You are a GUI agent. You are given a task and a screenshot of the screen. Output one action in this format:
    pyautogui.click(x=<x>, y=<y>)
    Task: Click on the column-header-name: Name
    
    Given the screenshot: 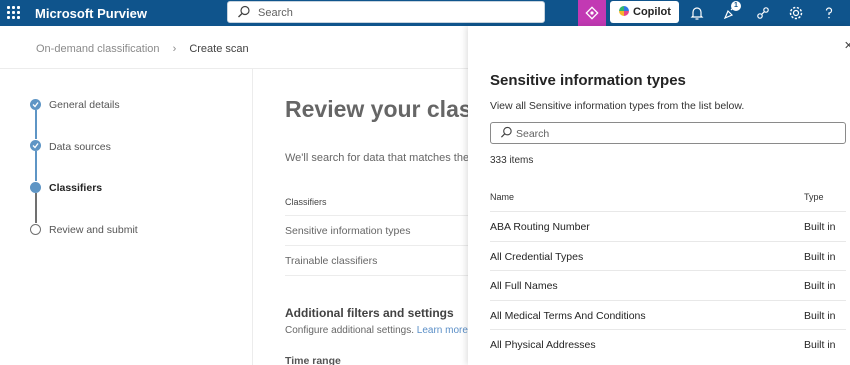 What is the action you would take?
    pyautogui.click(x=502, y=197)
    